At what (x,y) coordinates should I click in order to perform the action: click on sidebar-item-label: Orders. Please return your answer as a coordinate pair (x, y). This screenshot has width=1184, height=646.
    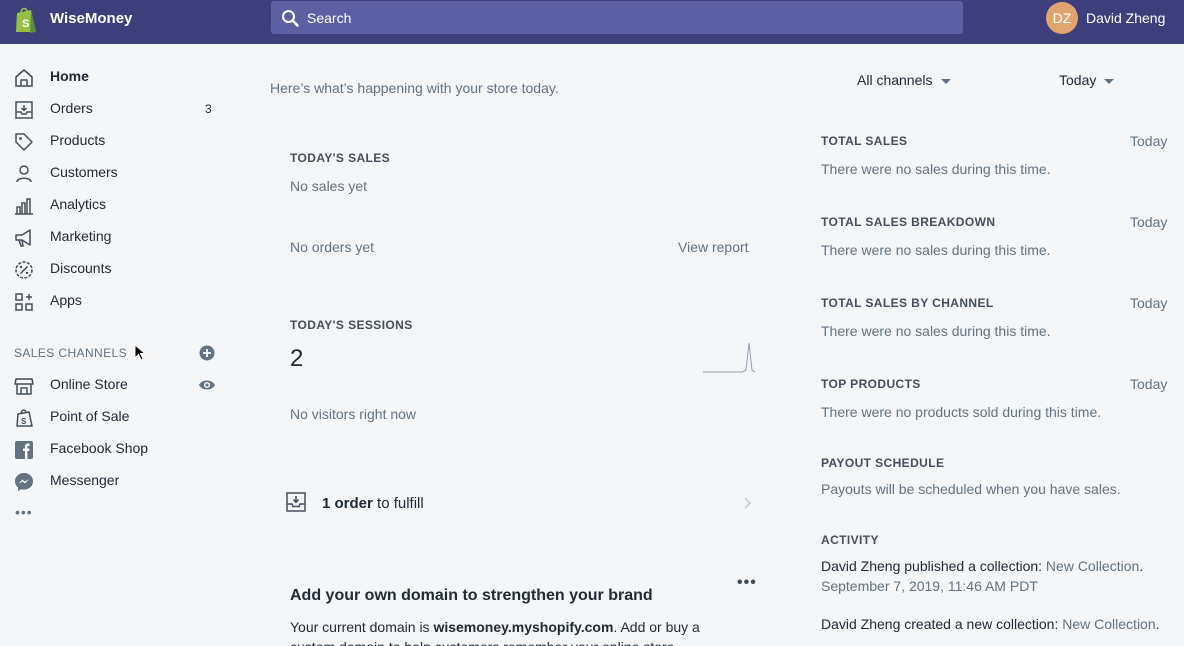
    Looking at the image, I should click on (71, 108).